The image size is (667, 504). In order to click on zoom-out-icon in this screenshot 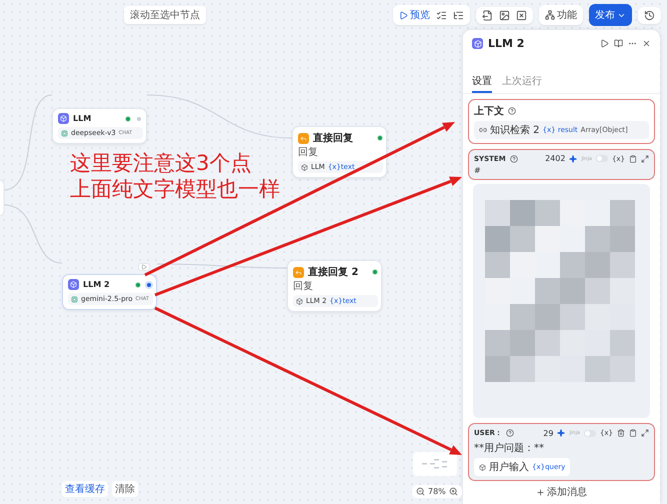, I will do `click(420, 491)`.